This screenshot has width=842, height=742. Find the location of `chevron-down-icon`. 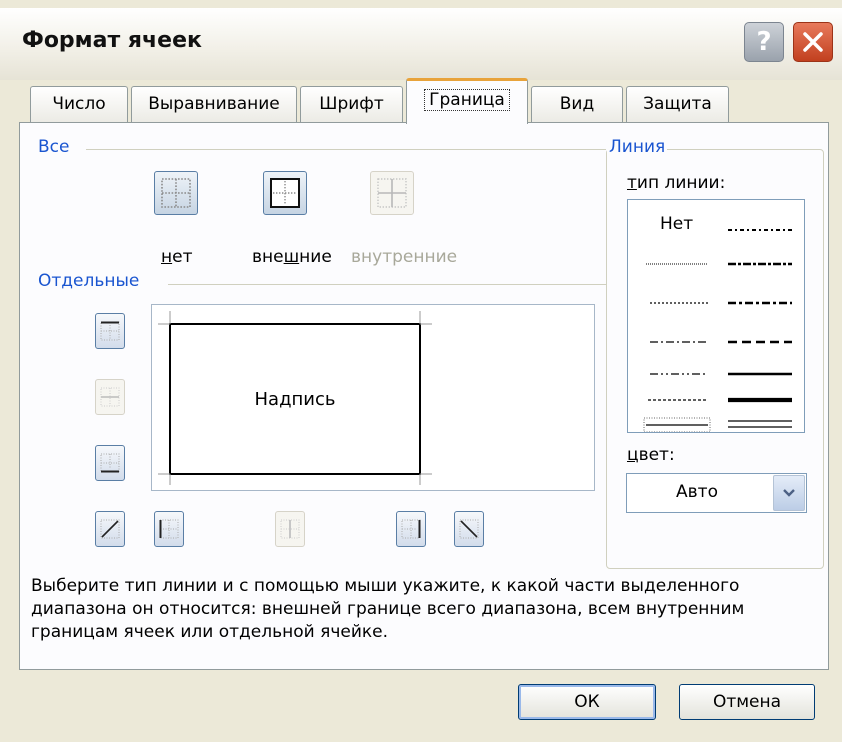

chevron-down-icon is located at coordinates (789, 493).